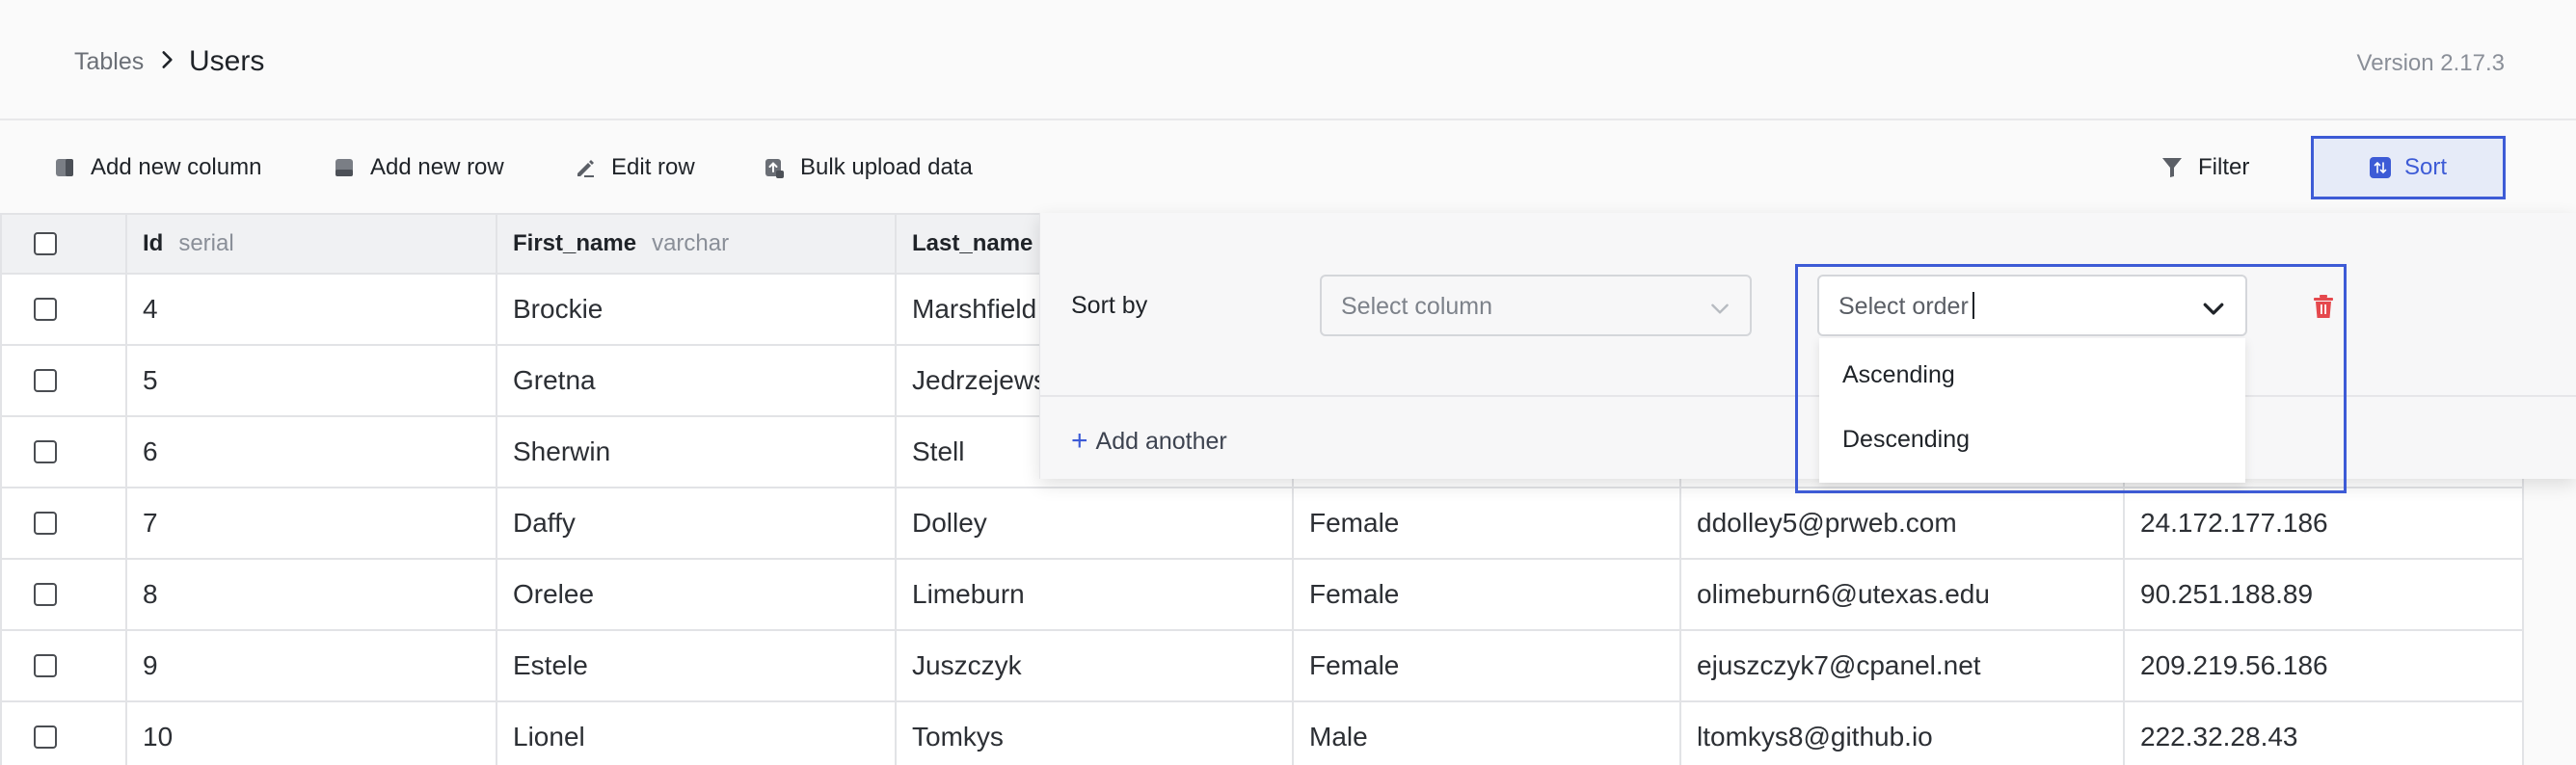 Image resolution: width=2576 pixels, height=765 pixels. Describe the element at coordinates (697, 309) in the screenshot. I see `cell-first-name: Brockie` at that location.